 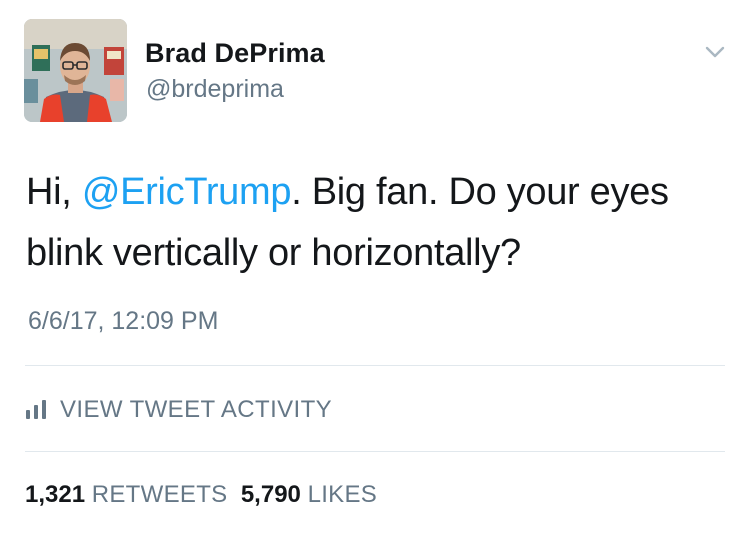 What do you see at coordinates (235, 53) in the screenshot?
I see `author-display-name: Brad DePrima` at bounding box center [235, 53].